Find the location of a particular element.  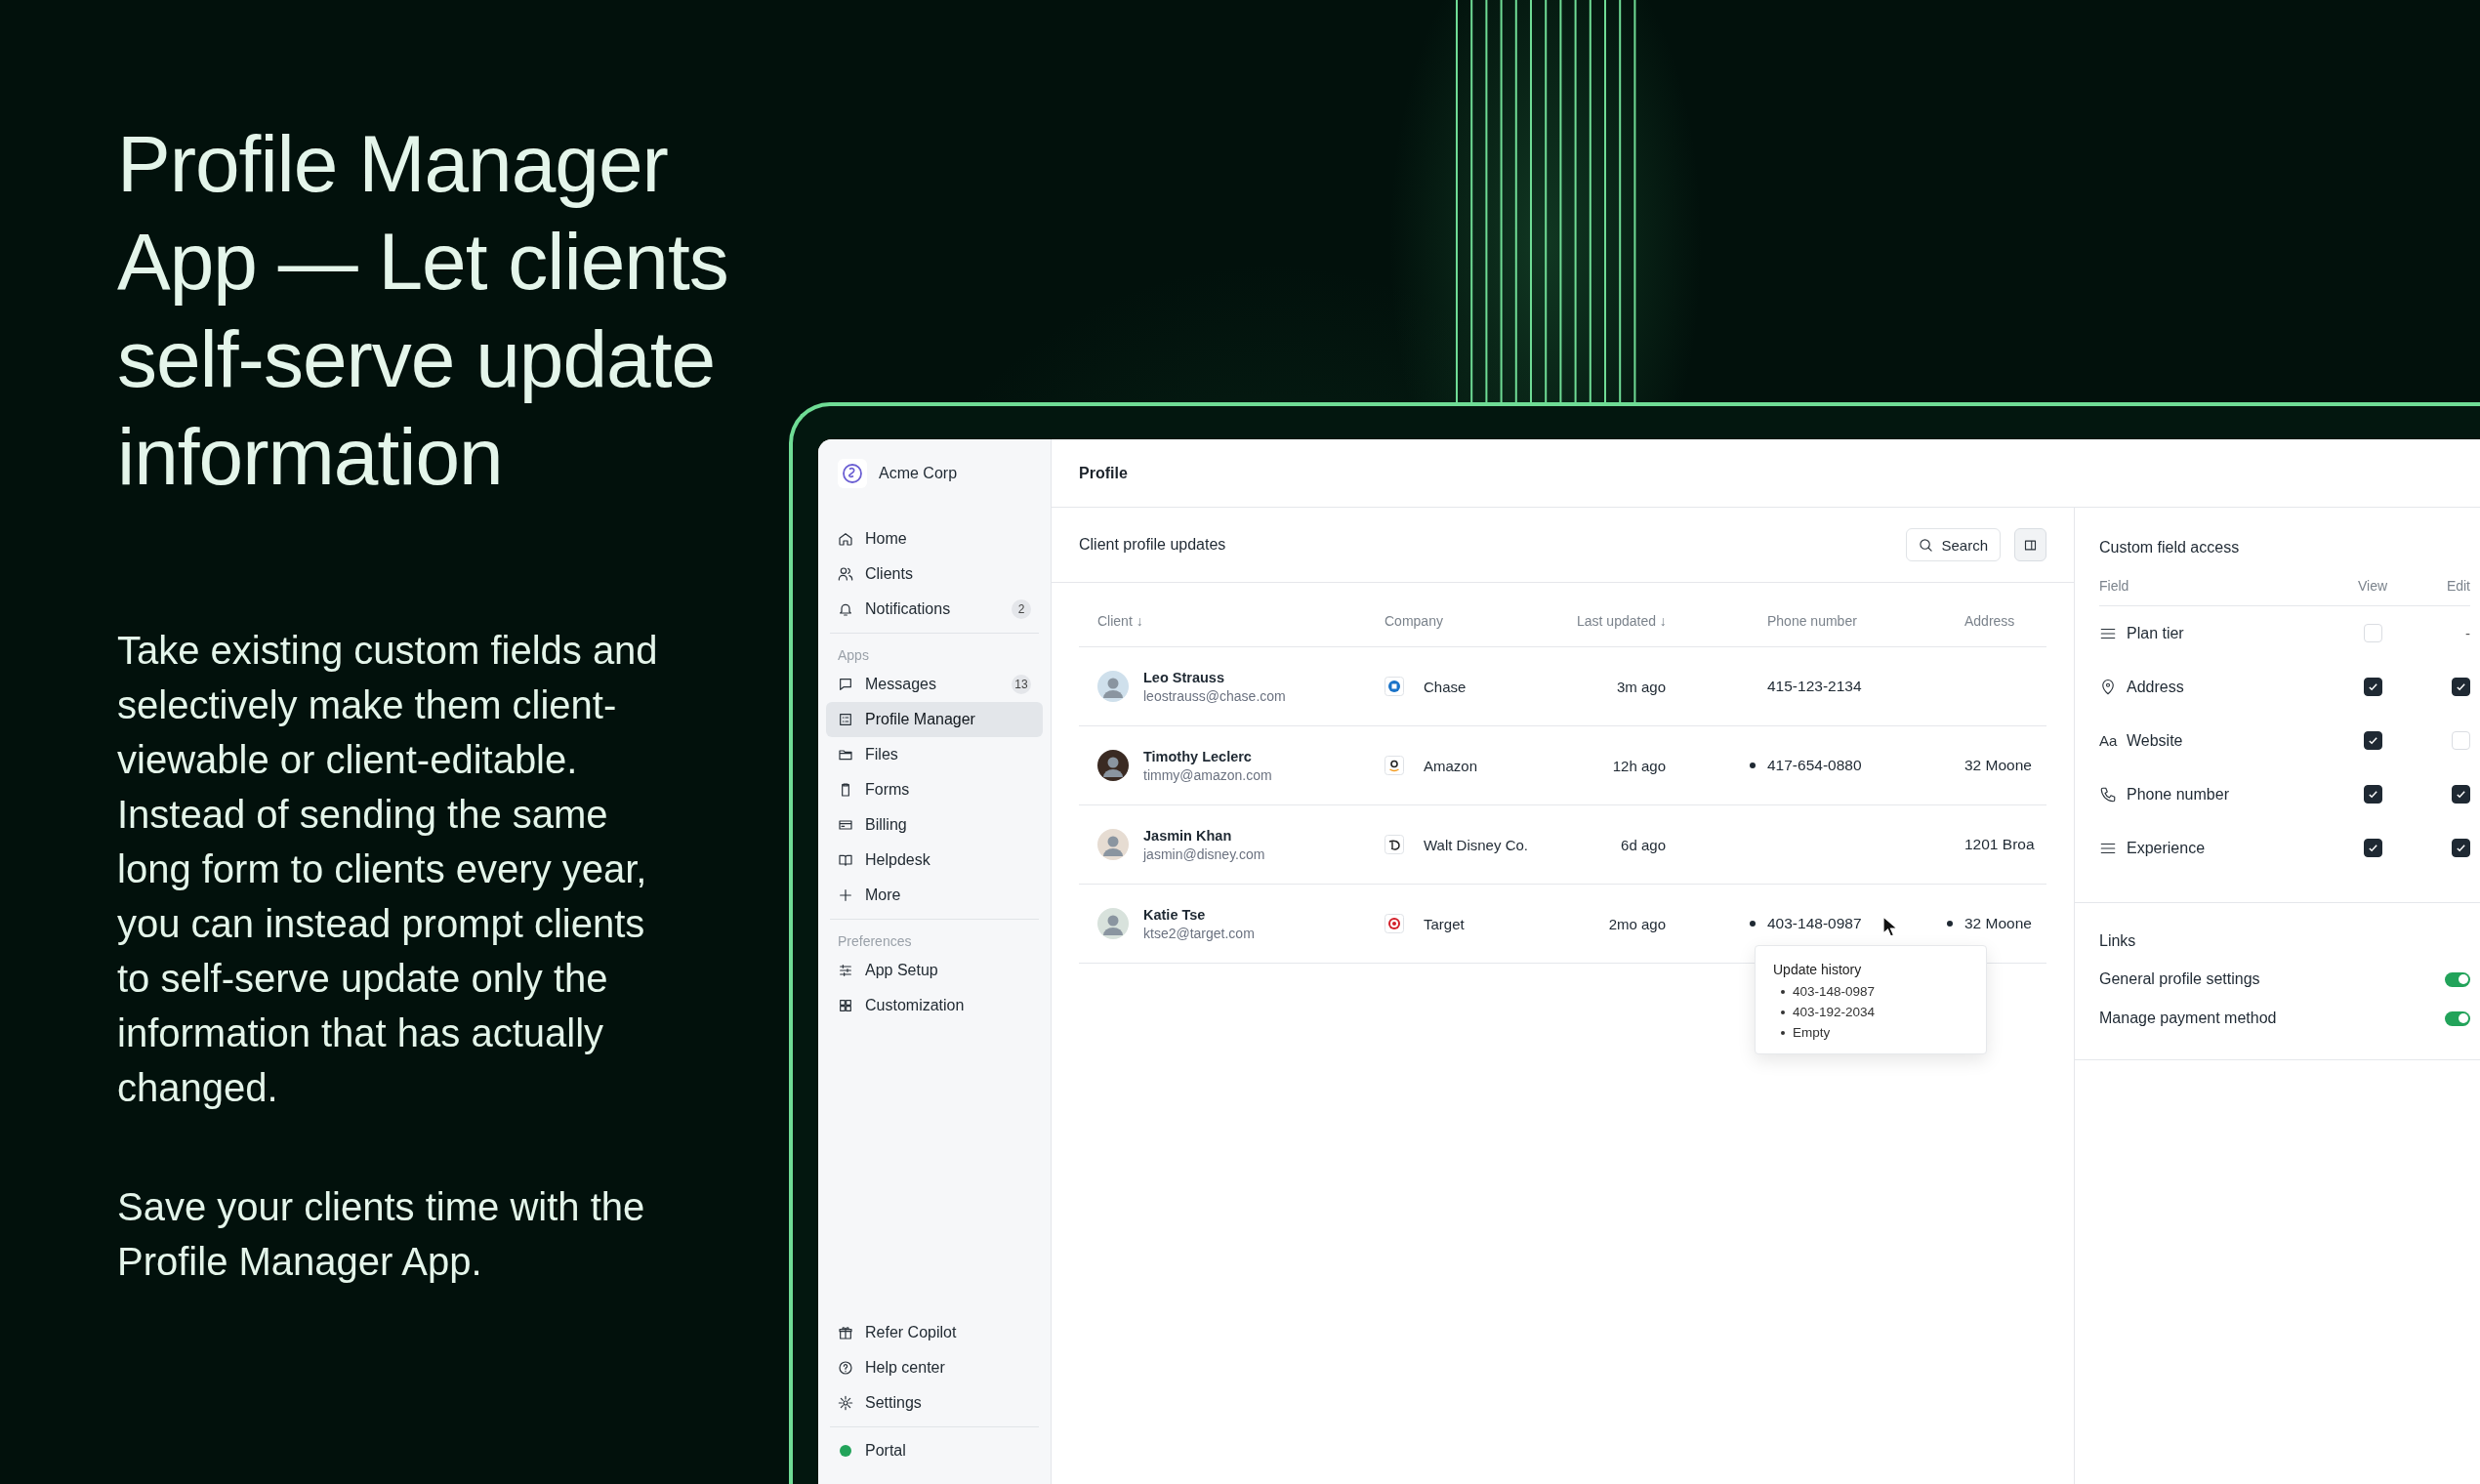

search-button: Search is located at coordinates (1953, 545).